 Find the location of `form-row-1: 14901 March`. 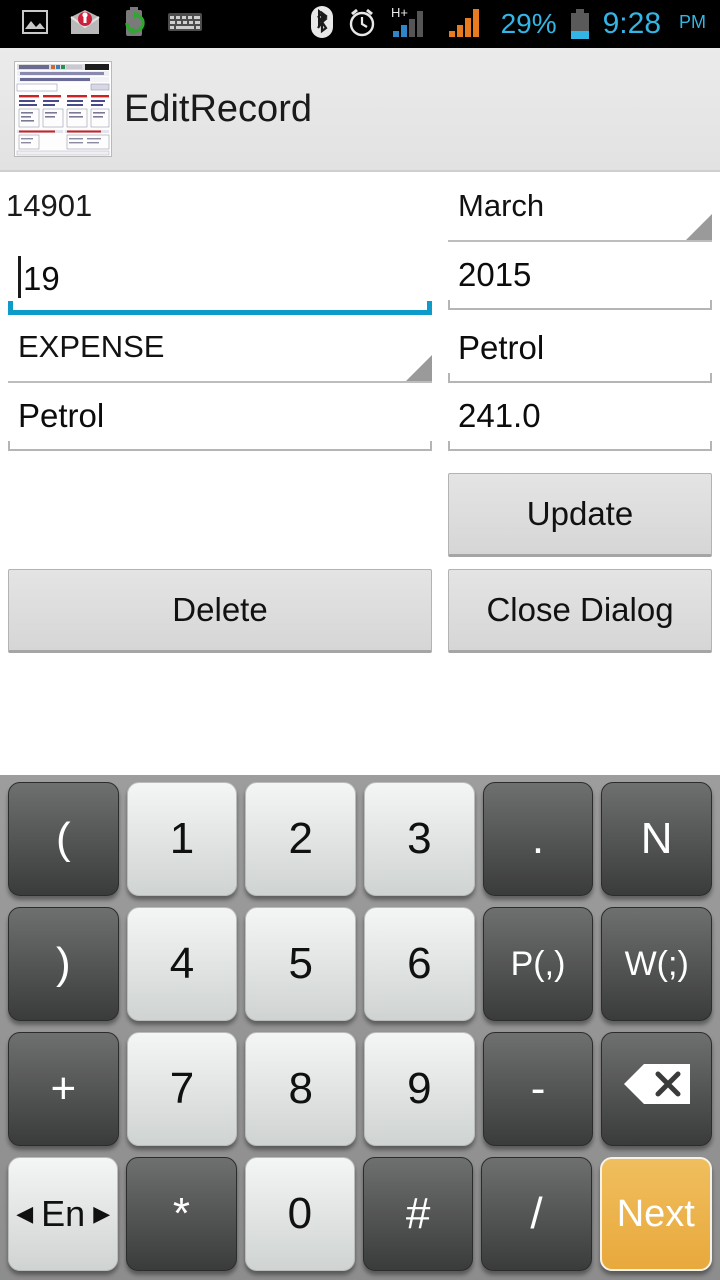

form-row-1: 14901 March is located at coordinates (360, 208).